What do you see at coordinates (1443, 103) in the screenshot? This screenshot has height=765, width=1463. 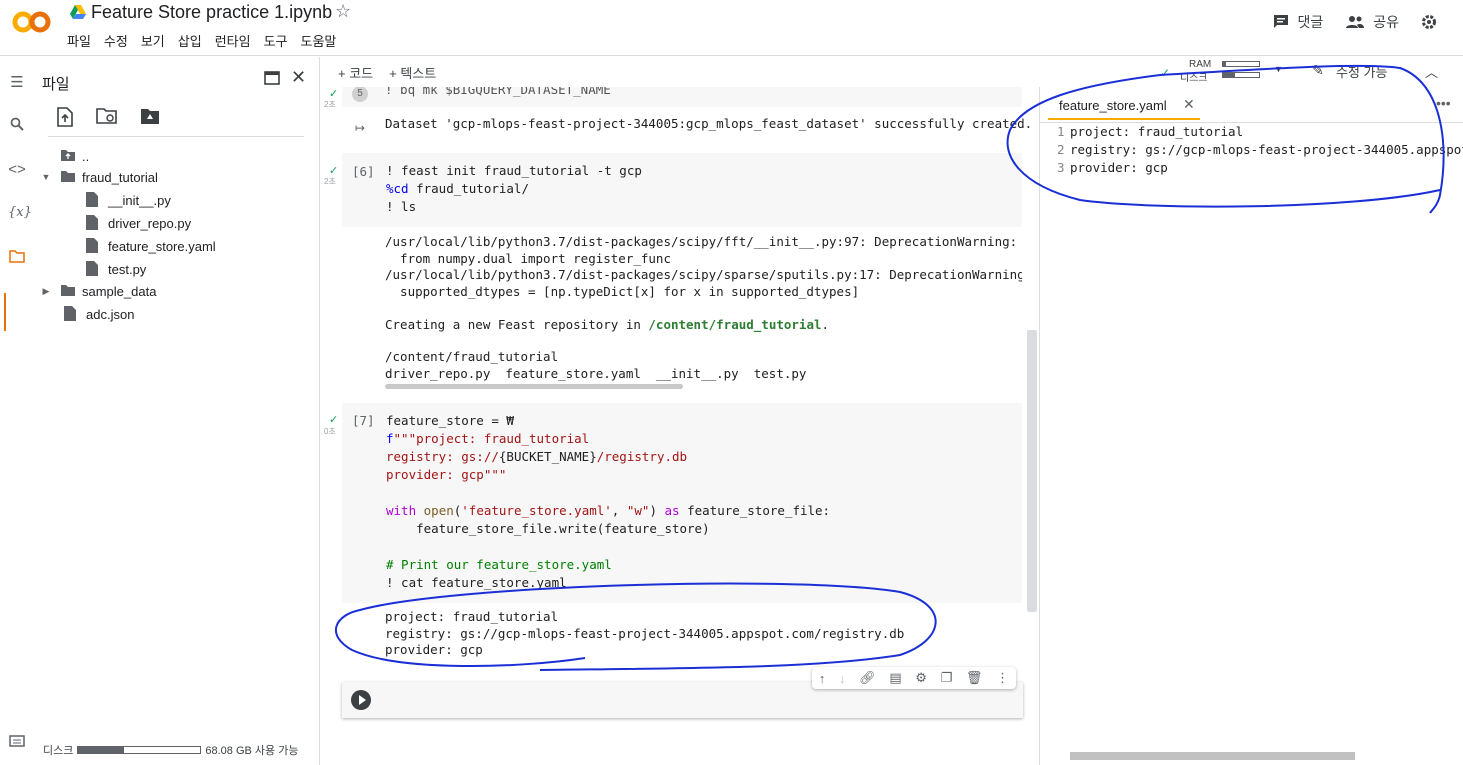 I see `more-horiz-icon: •••` at bounding box center [1443, 103].